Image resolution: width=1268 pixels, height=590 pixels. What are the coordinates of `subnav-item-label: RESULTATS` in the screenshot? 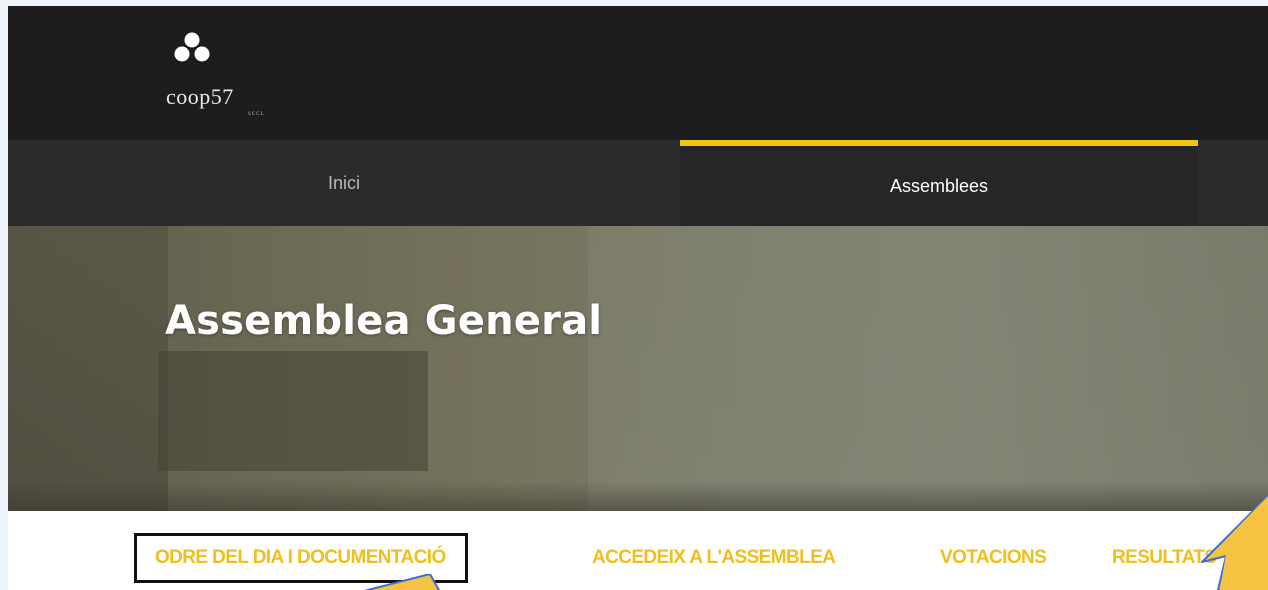 It's located at (1164, 557).